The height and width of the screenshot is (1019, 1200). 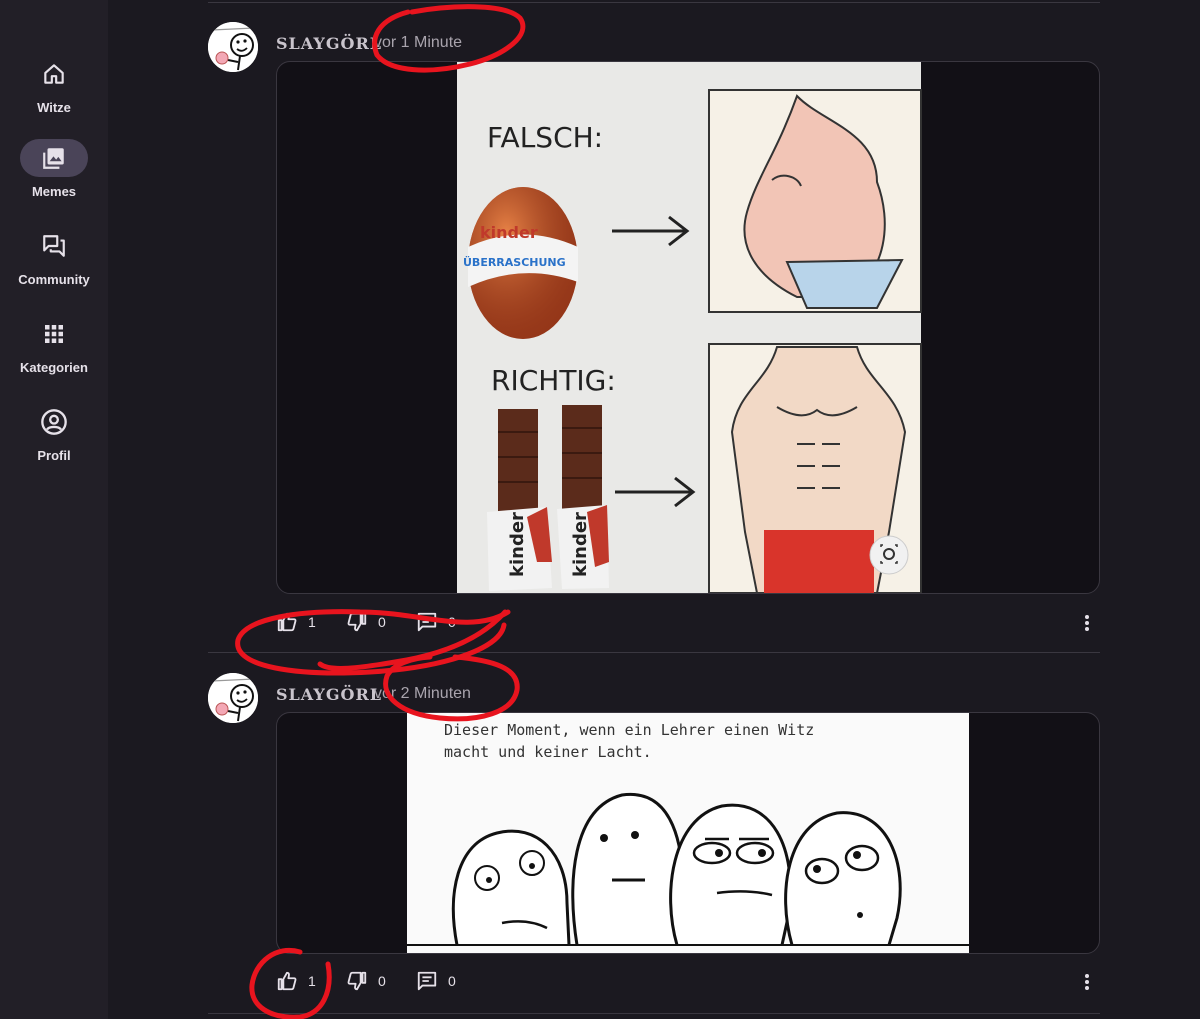 What do you see at coordinates (54, 334) in the screenshot?
I see `apps-grid-icon` at bounding box center [54, 334].